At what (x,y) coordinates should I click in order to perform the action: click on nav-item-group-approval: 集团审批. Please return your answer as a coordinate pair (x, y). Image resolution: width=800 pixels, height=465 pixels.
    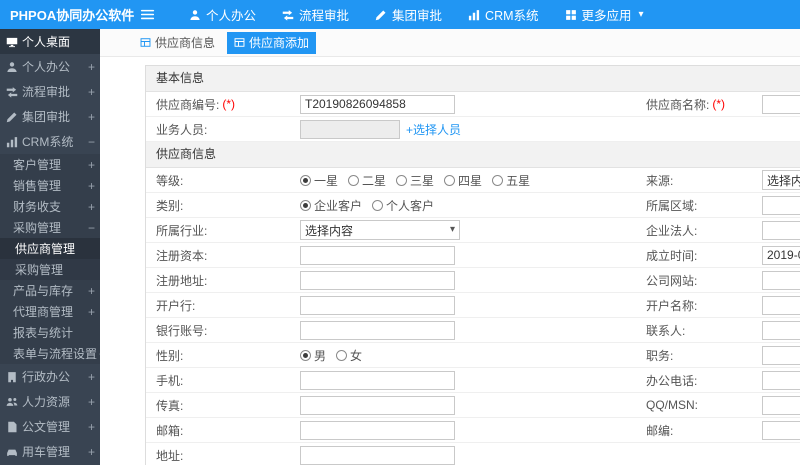
    Looking at the image, I should click on (408, 14).